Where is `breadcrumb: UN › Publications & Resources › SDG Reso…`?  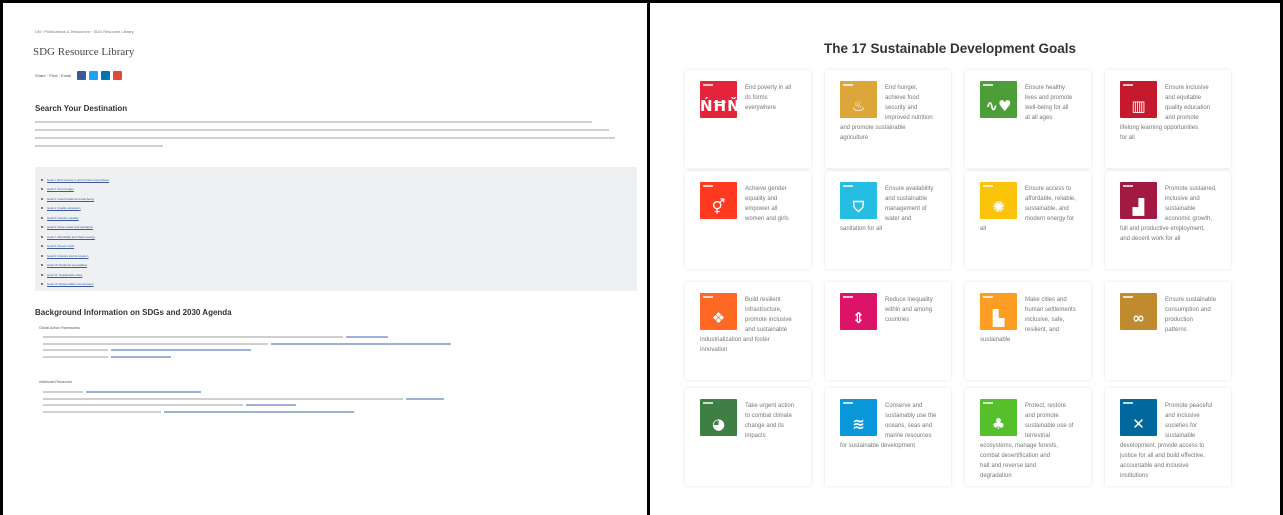
breadcrumb: UN › Publications & Resources › SDG Reso… is located at coordinates (84, 31).